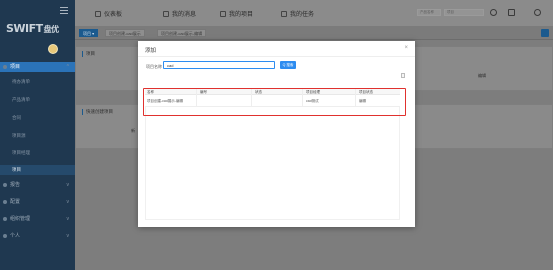  What do you see at coordinates (314, 33) in the screenshot?
I see `tabs-bar: 项目 ▾ 项目创建-cad展示 项目创建-cad展示-编辑` at bounding box center [314, 33].